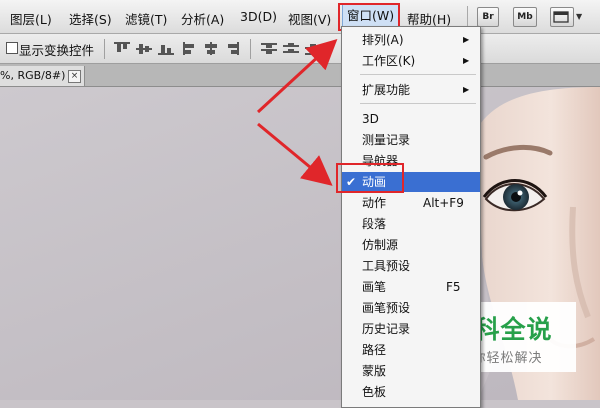 This screenshot has width=600, height=408. I want to click on annotation-arrows, so click(297, 112).